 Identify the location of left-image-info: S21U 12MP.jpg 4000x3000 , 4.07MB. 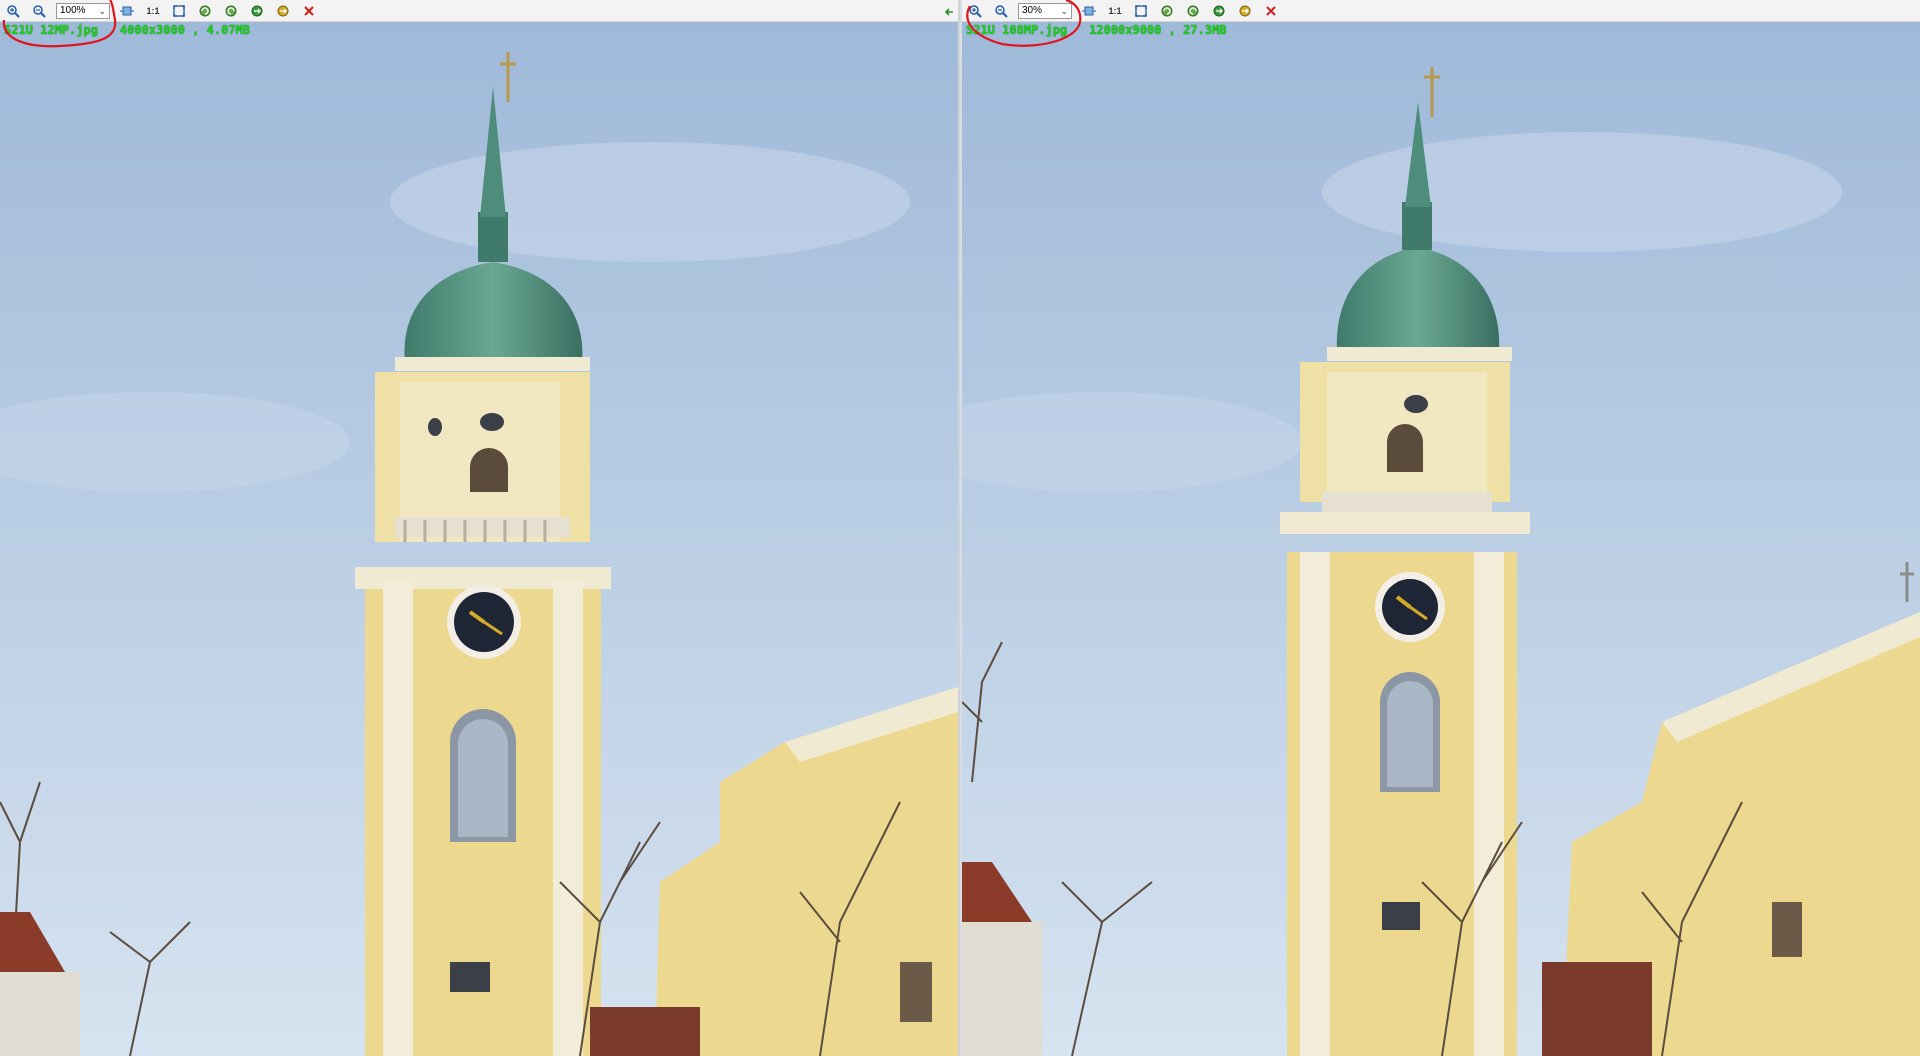
(127, 30).